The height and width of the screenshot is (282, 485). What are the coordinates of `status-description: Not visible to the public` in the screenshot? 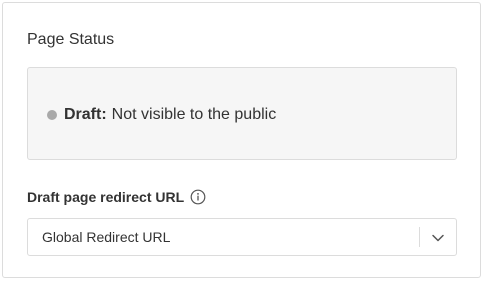 It's located at (194, 114).